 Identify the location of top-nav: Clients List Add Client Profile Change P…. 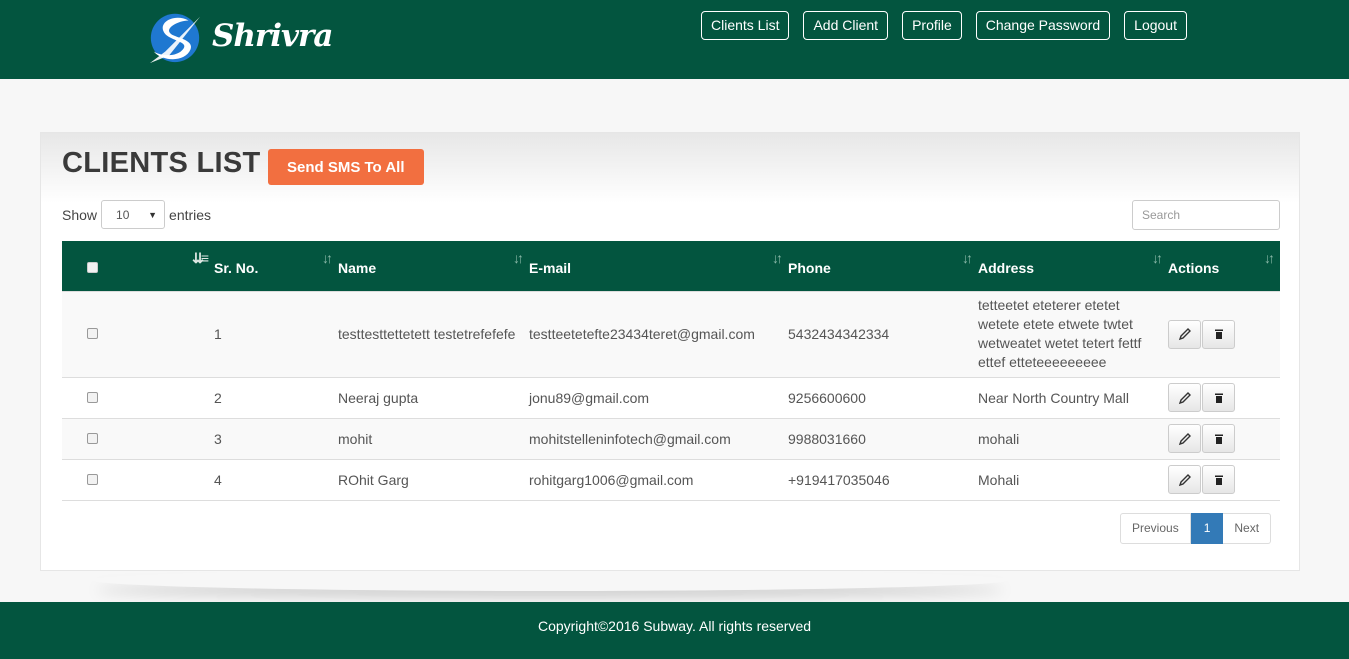
(944, 25).